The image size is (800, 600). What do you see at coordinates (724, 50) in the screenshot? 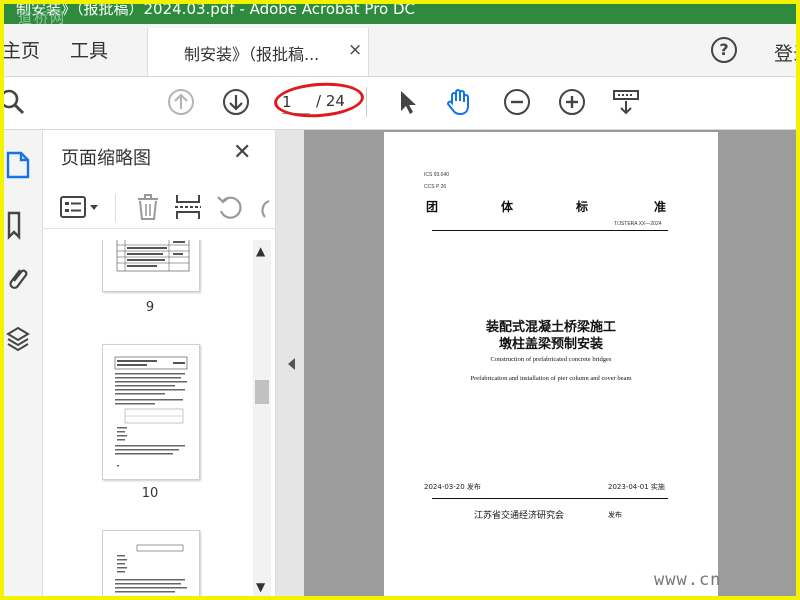
I see `help-icon: ?` at bounding box center [724, 50].